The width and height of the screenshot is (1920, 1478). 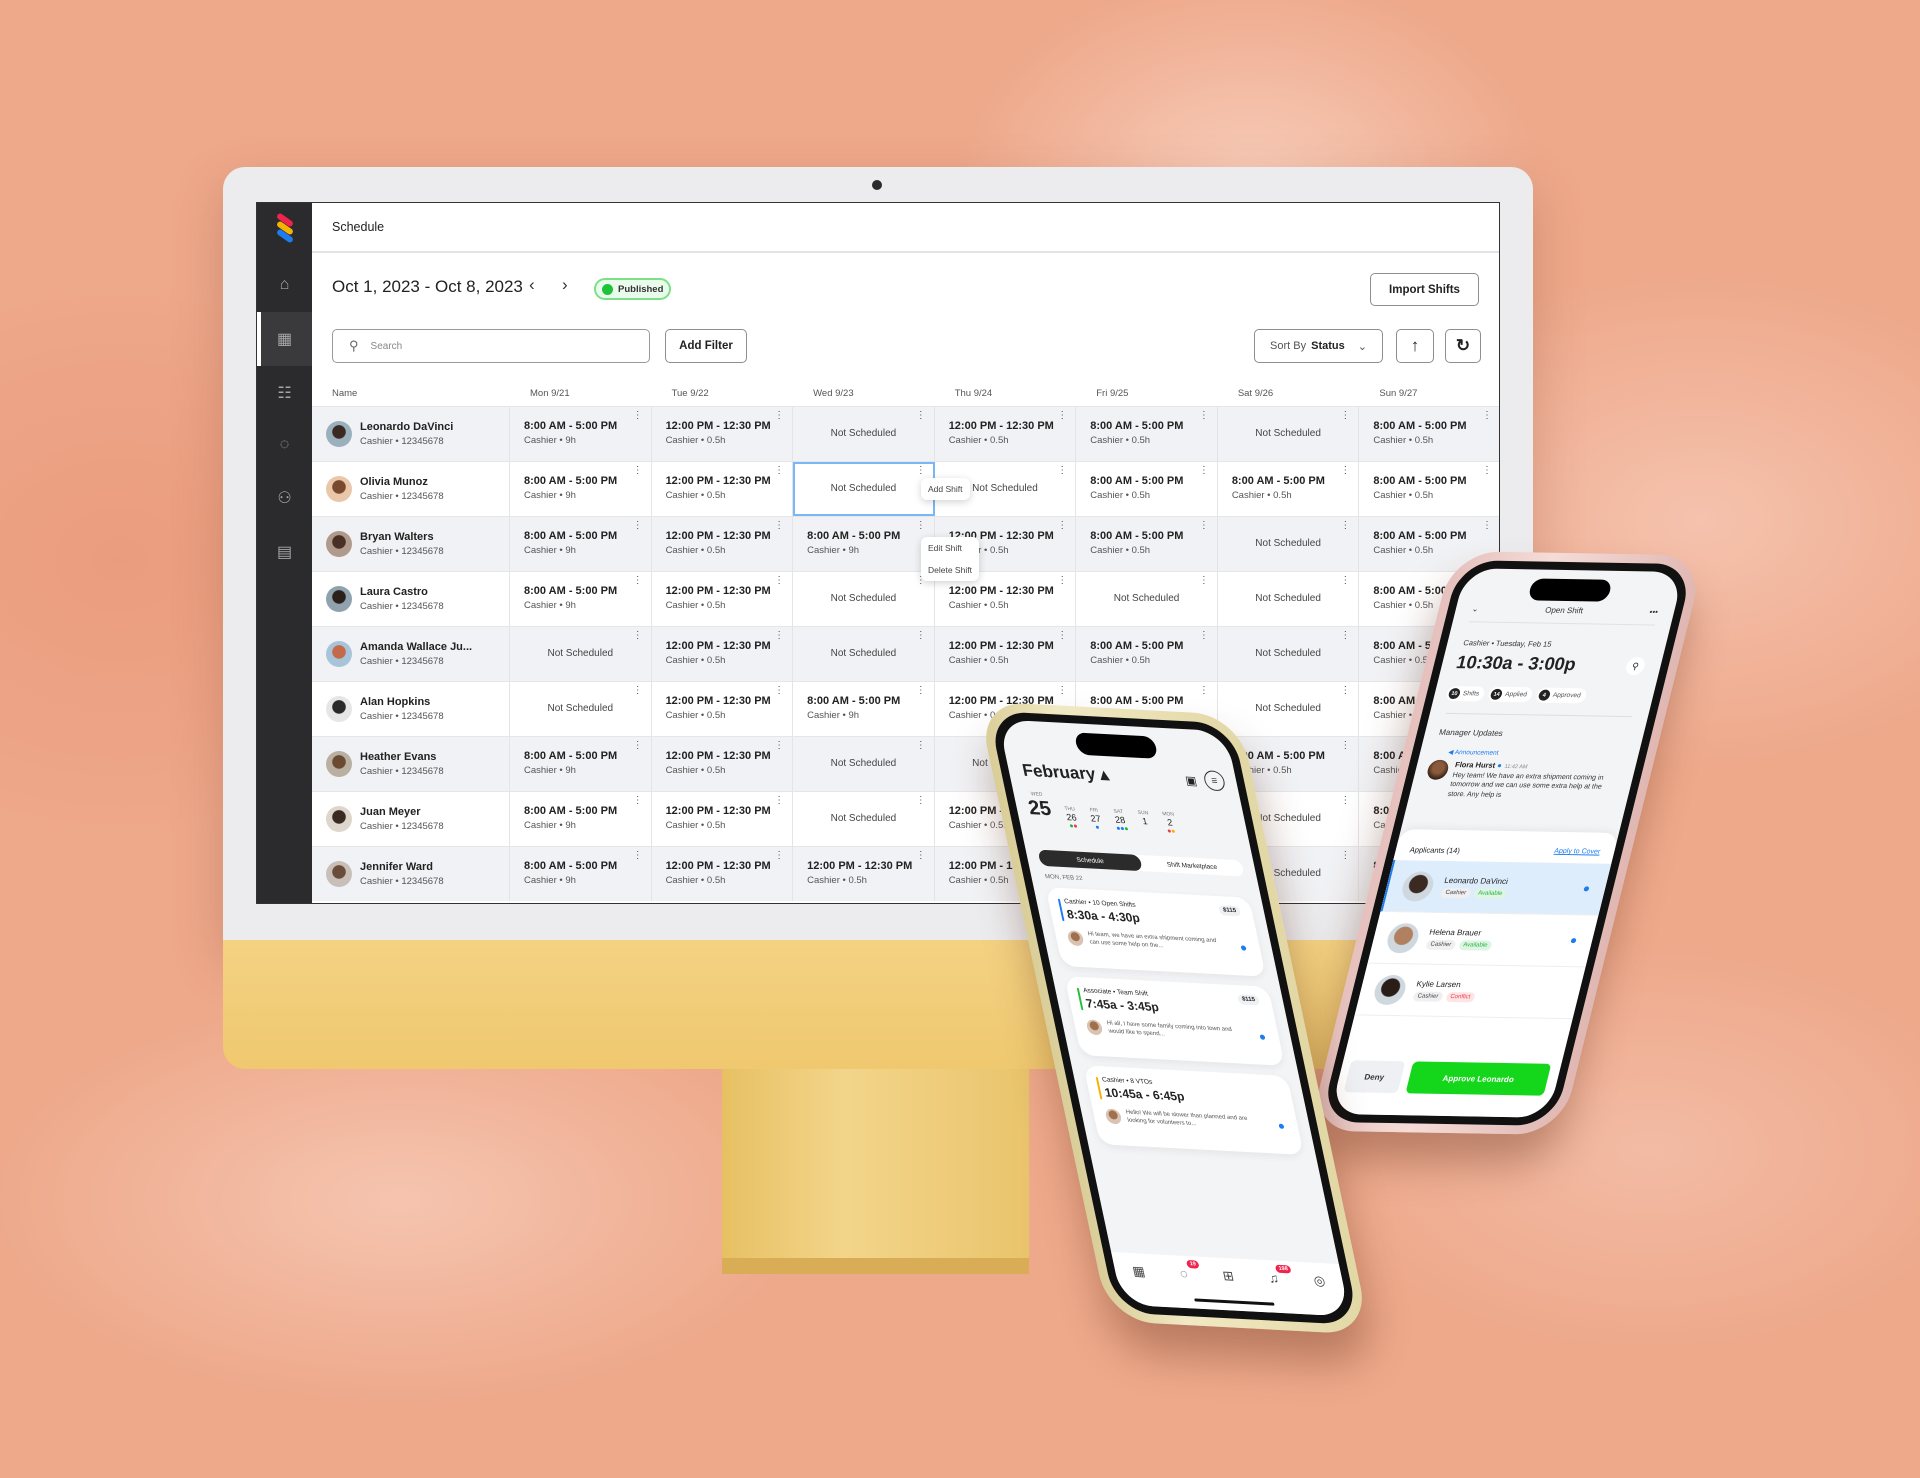 I want to click on clipboard-icon: ☷, so click(x=284, y=393).